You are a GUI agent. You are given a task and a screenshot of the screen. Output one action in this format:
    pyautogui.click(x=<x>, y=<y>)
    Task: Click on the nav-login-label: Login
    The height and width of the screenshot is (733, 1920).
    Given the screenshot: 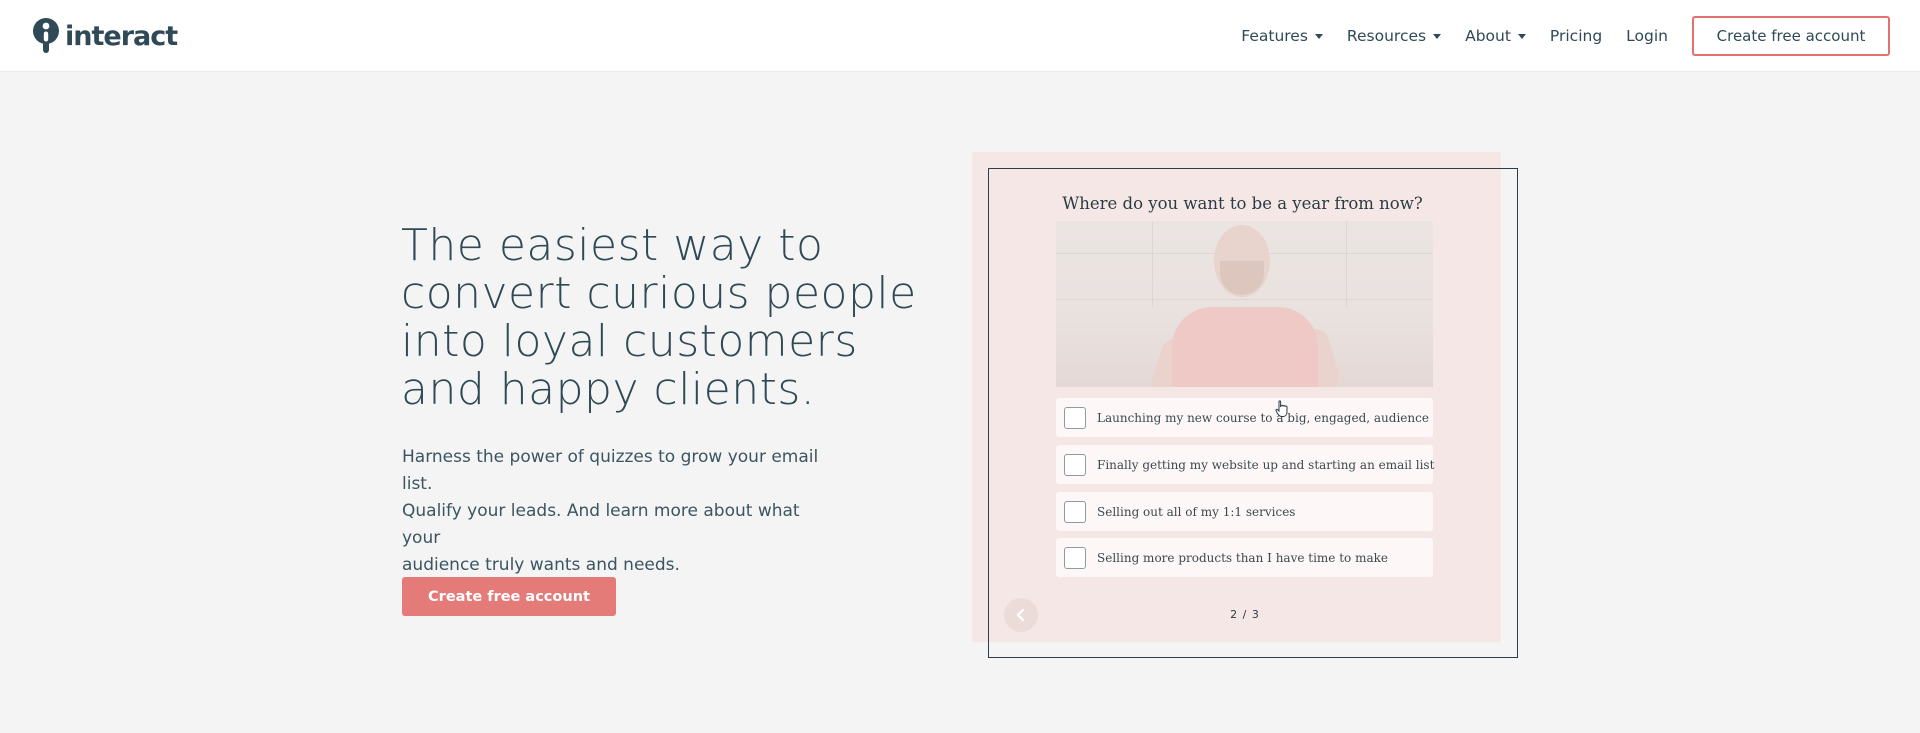 What is the action you would take?
    pyautogui.click(x=1647, y=36)
    